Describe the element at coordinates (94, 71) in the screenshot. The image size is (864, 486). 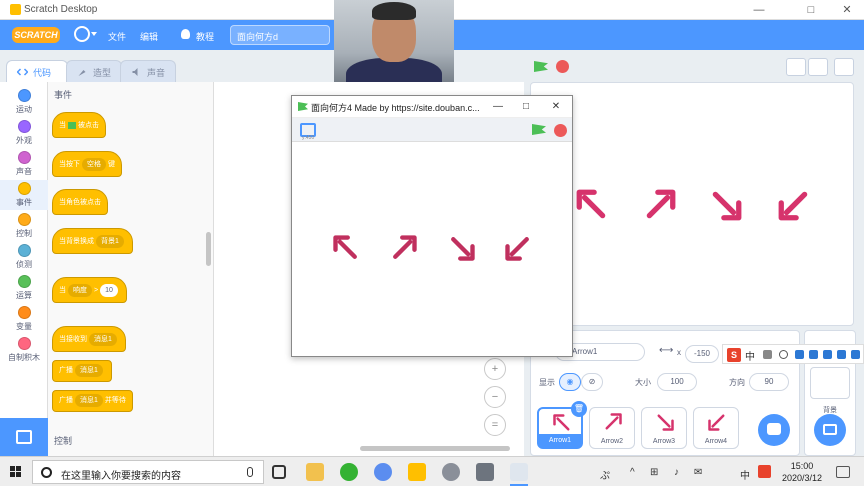
I see `tab-costumes: 造型` at that location.